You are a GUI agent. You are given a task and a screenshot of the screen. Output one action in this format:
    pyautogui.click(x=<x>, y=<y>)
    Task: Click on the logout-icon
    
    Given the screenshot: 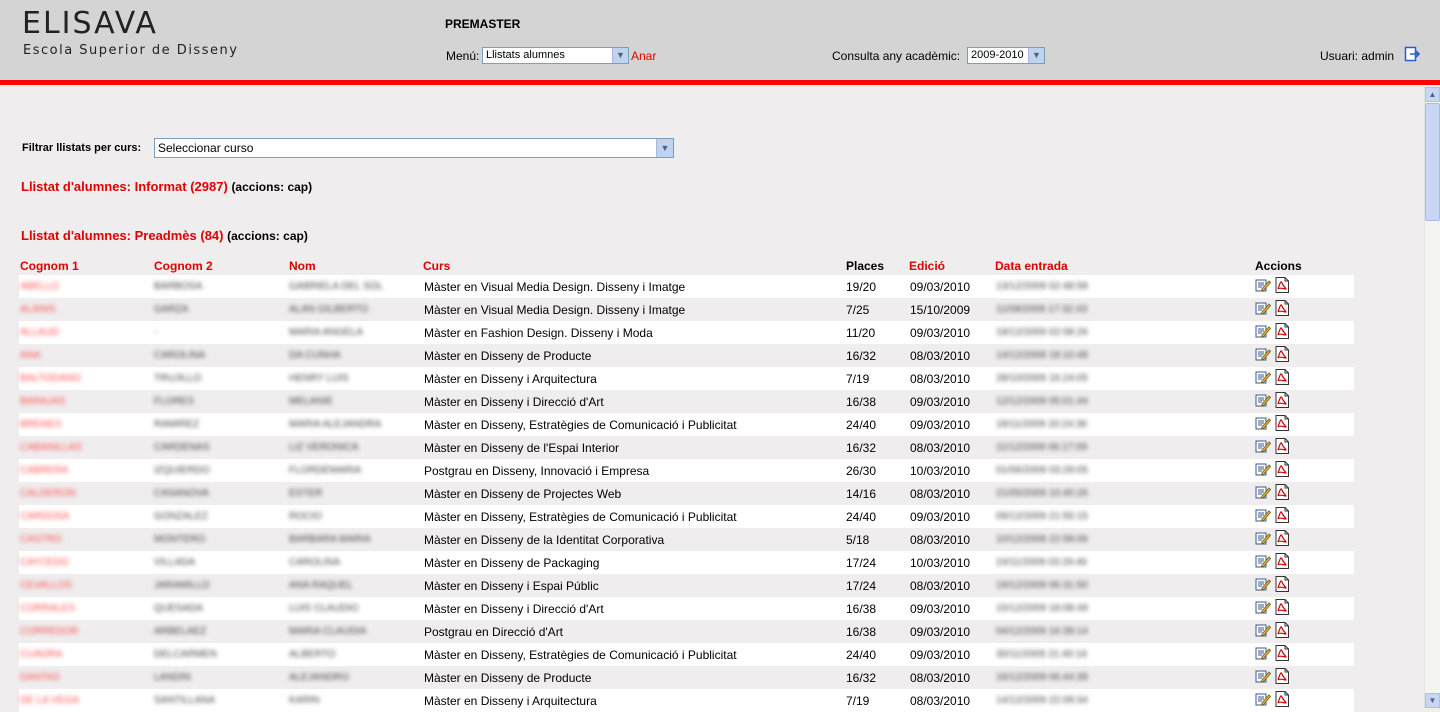 What is the action you would take?
    pyautogui.click(x=1412, y=54)
    